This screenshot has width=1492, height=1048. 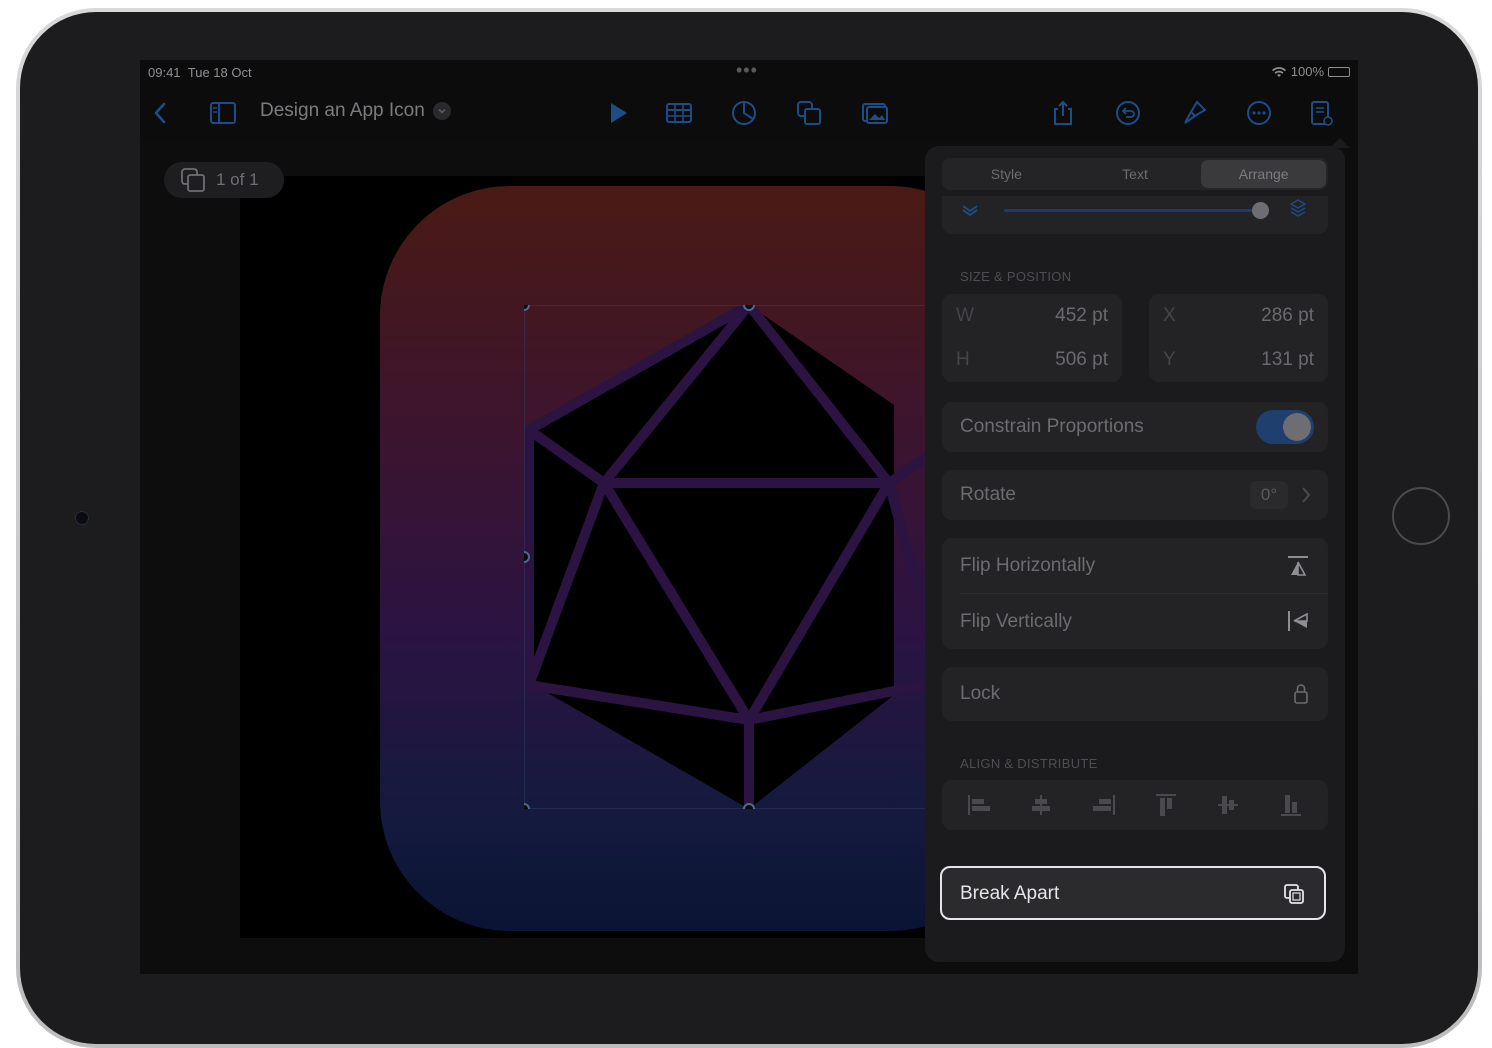 I want to click on status-right: 100%, so click(x=1310, y=71).